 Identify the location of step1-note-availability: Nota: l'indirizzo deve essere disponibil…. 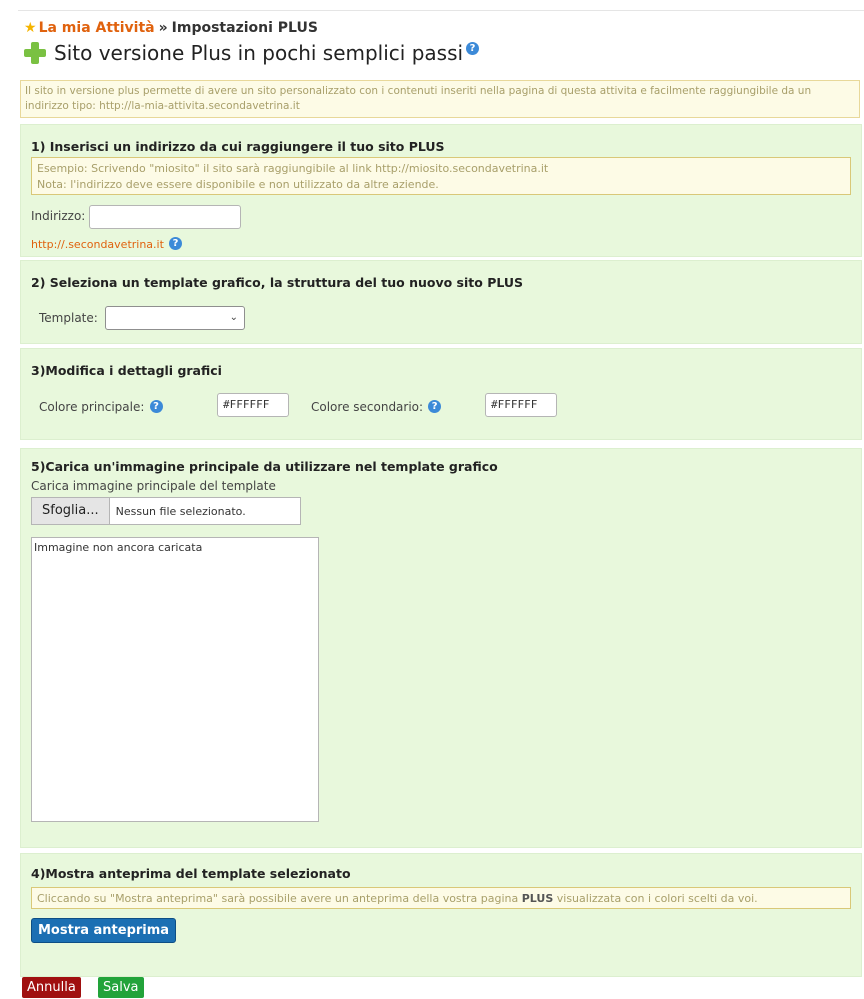
(238, 184).